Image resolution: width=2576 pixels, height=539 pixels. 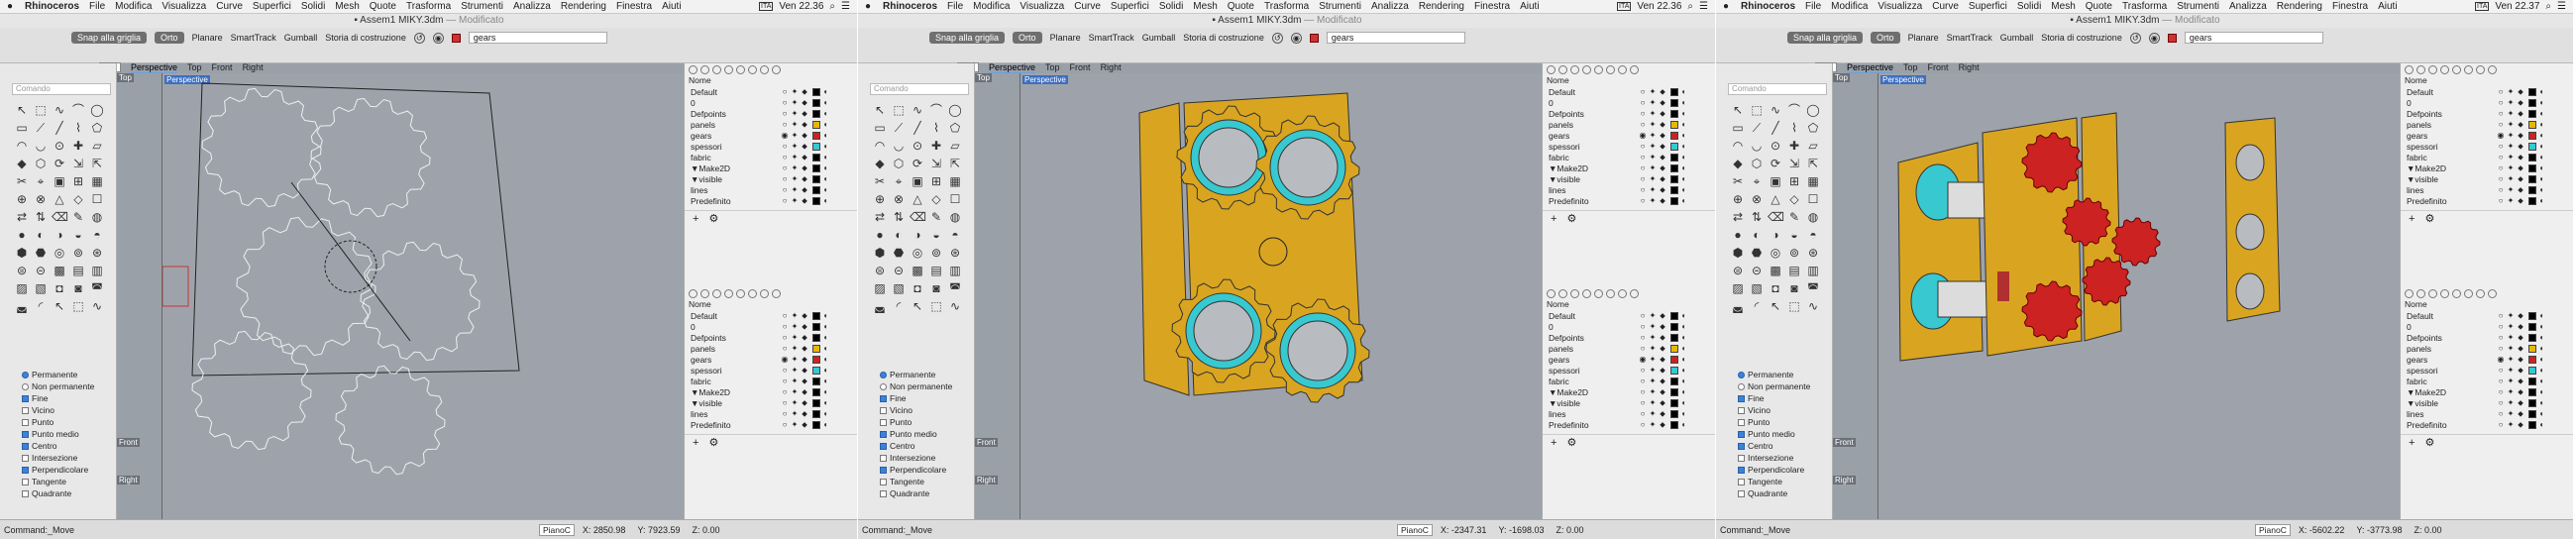 I want to click on osnap-item: Quadrante, so click(x=925, y=493).